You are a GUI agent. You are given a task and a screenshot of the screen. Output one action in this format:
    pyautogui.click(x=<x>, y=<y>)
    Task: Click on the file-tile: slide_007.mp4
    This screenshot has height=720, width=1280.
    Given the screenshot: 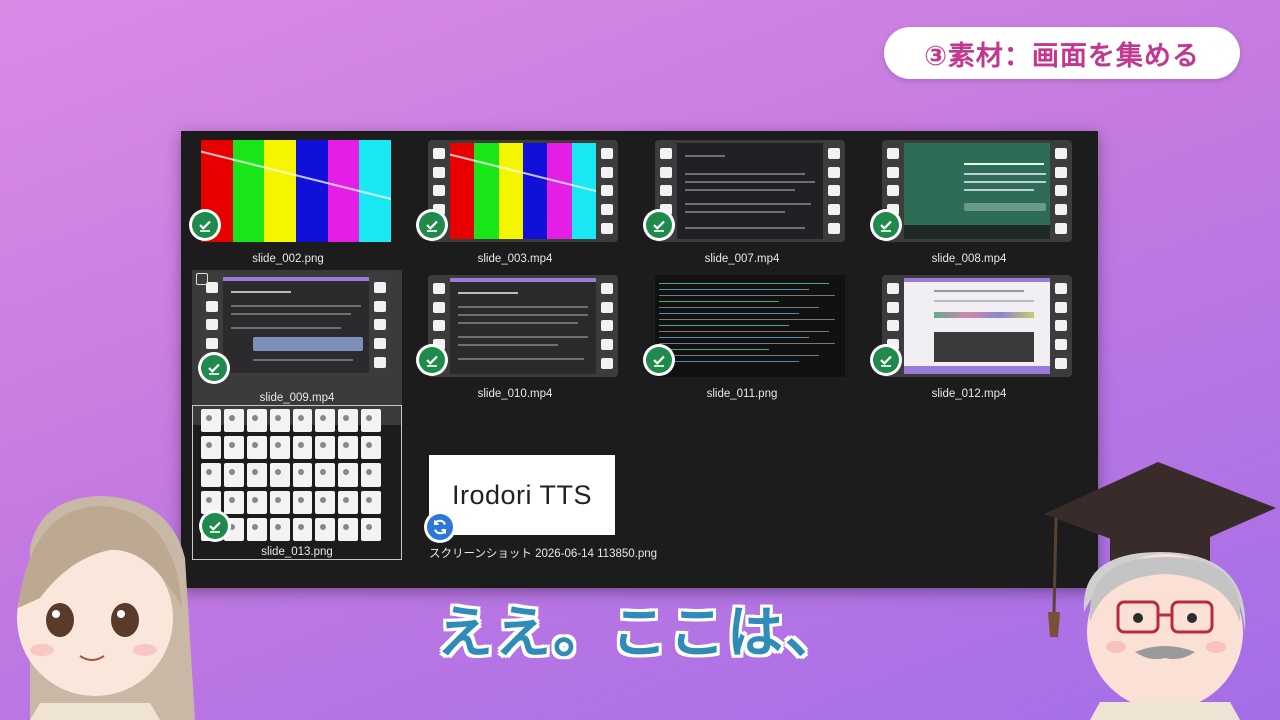 What is the action you would take?
    pyautogui.click(x=742, y=208)
    